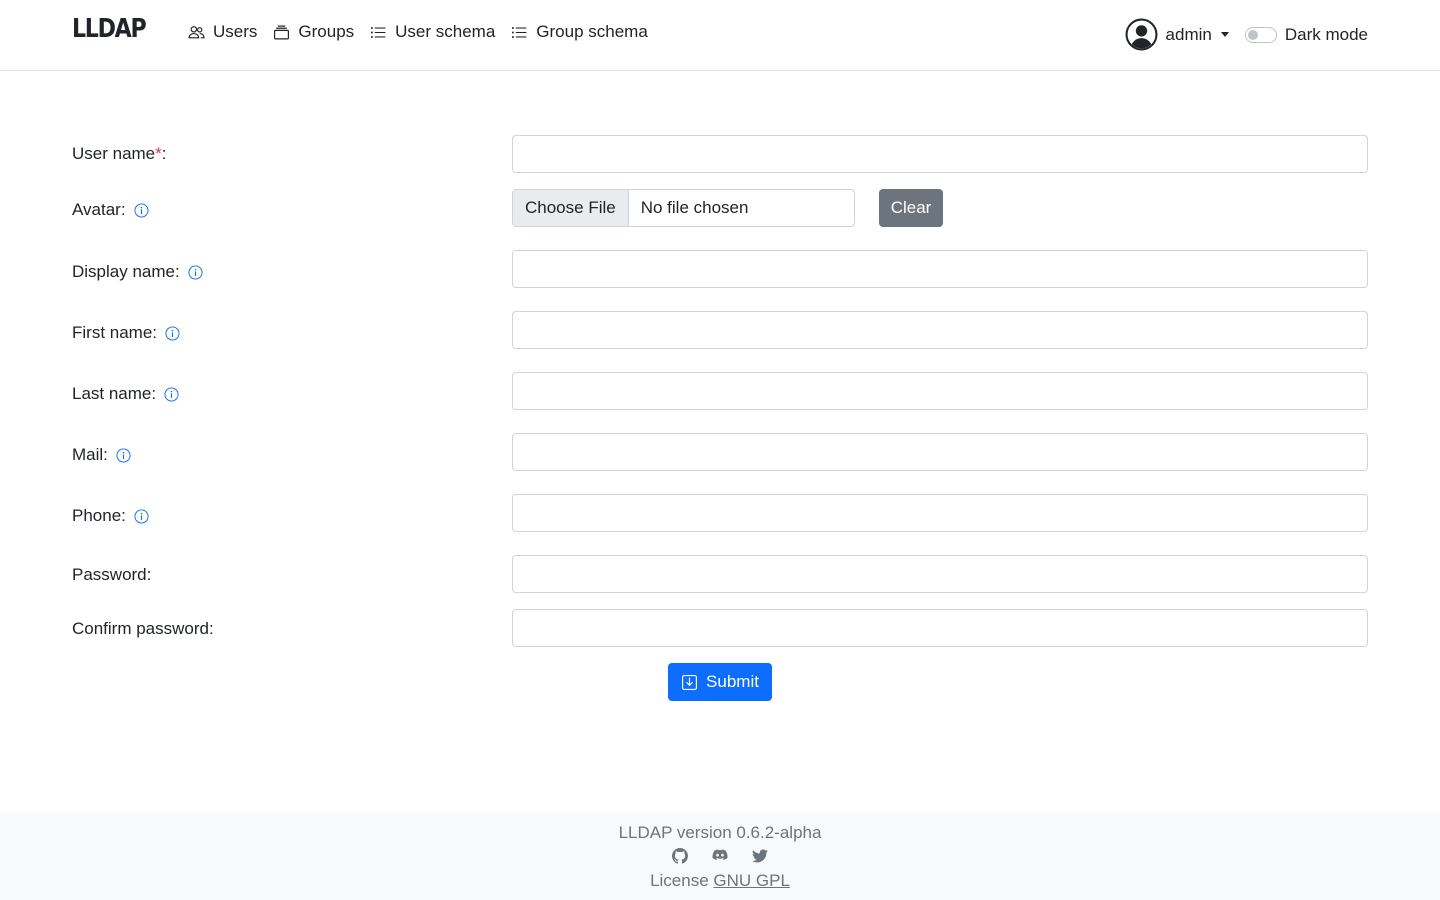 This screenshot has width=1440, height=900. I want to click on person-circle-icon, so click(1141, 34).